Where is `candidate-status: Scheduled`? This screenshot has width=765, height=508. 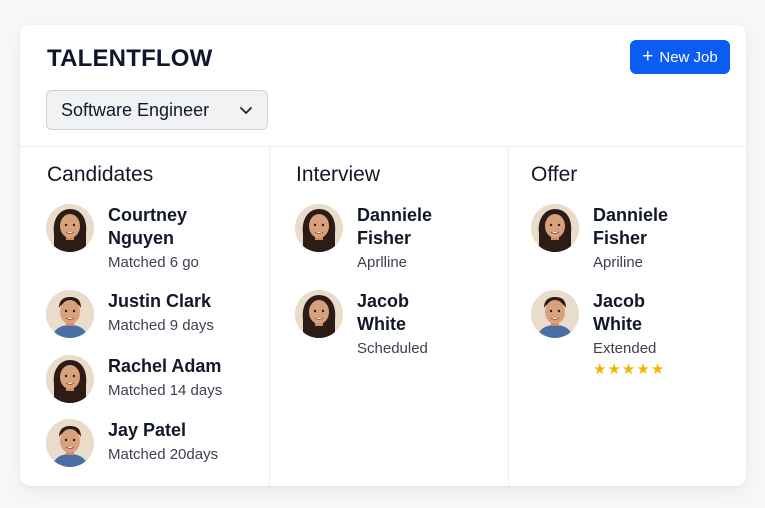
candidate-status: Scheduled is located at coordinates (392, 348).